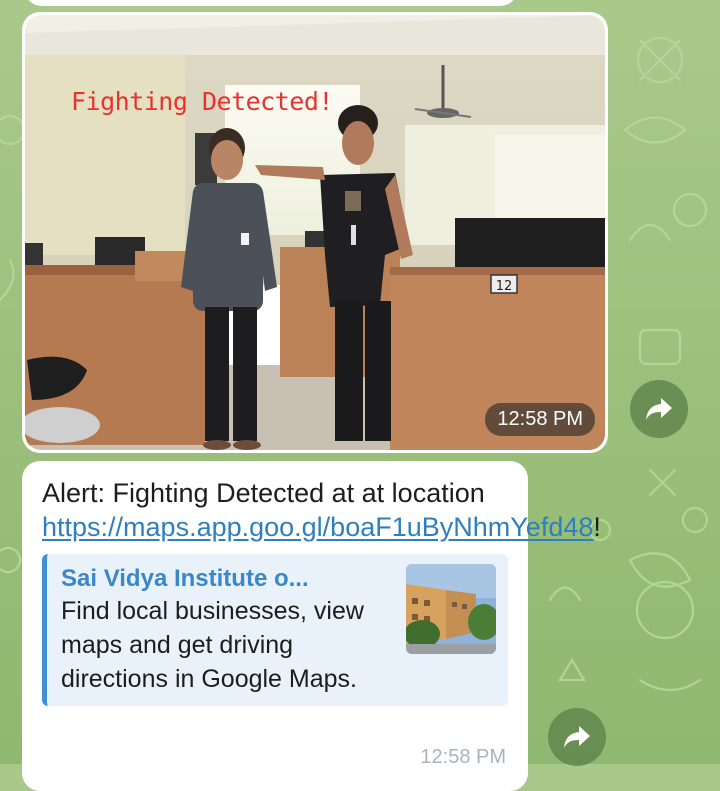  Describe the element at coordinates (463, 757) in the screenshot. I see `text-timestamp: 12:58 PM` at that location.